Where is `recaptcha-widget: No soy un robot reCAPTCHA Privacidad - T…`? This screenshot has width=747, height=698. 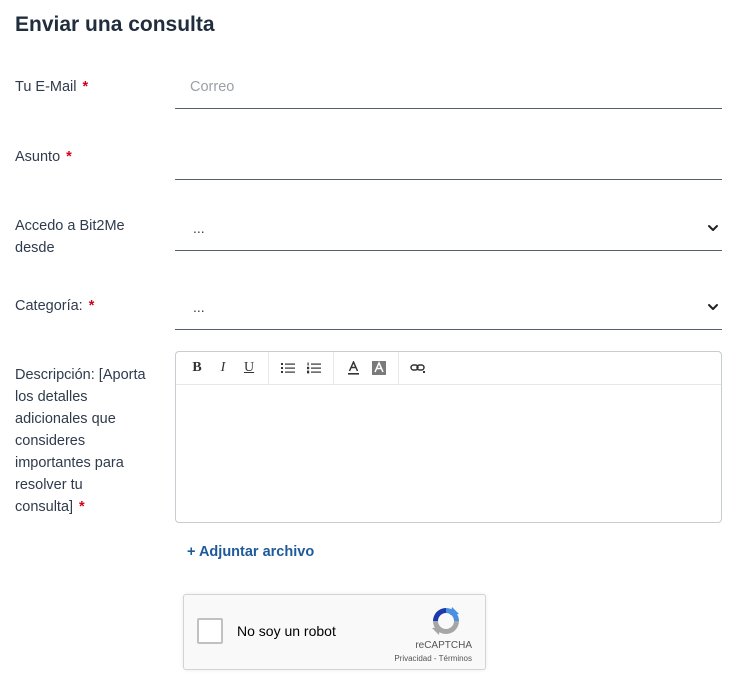 recaptcha-widget: No soy un robot reCAPTCHA Privacidad - T… is located at coordinates (334, 632).